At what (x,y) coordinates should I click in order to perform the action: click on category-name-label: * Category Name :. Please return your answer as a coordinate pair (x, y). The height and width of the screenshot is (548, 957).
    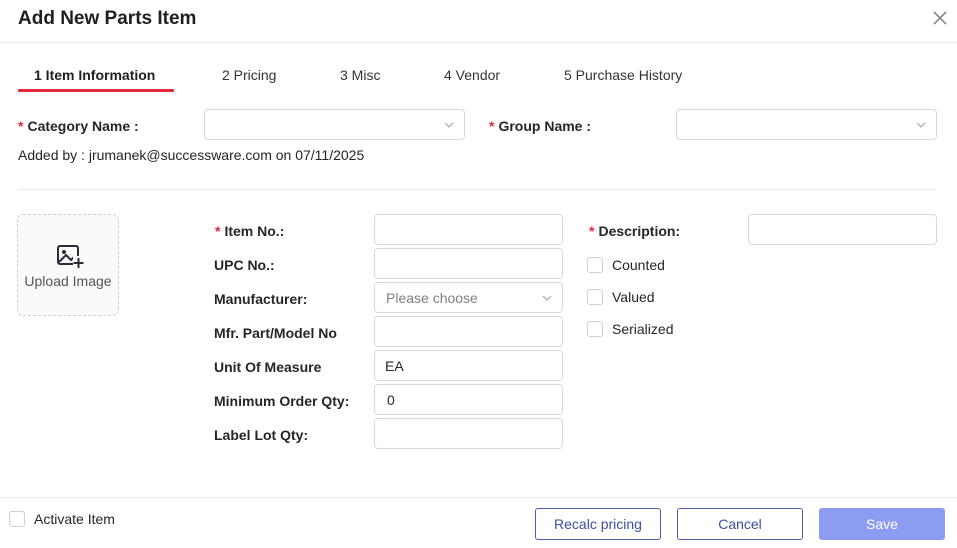
    Looking at the image, I should click on (78, 126).